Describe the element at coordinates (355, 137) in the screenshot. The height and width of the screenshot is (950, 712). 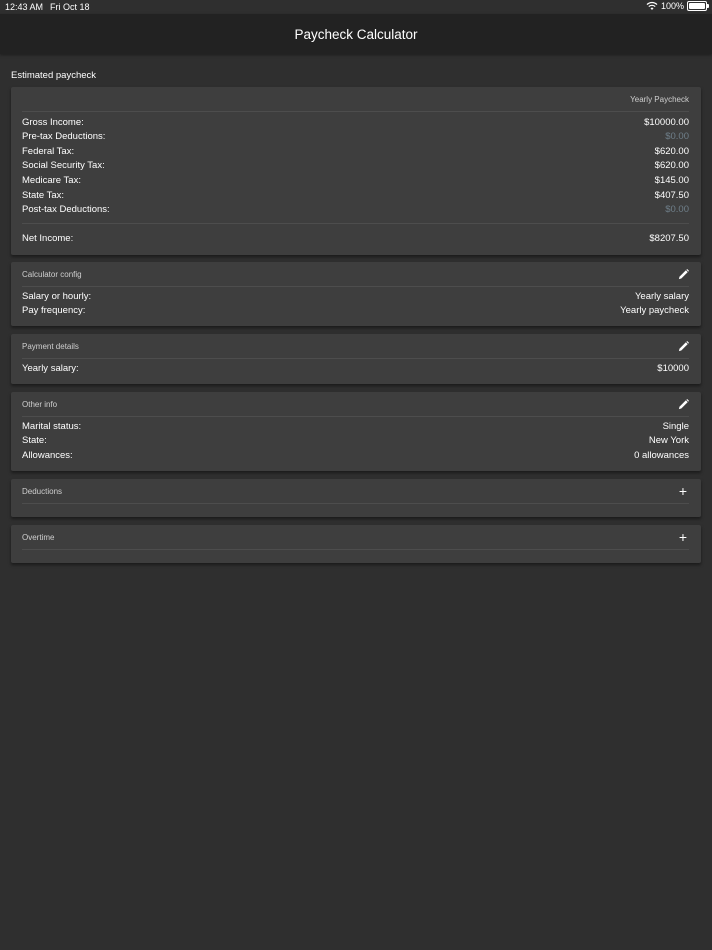
I see `row-pretax-deductions: Pre-tax Deductions: $0.00` at that location.